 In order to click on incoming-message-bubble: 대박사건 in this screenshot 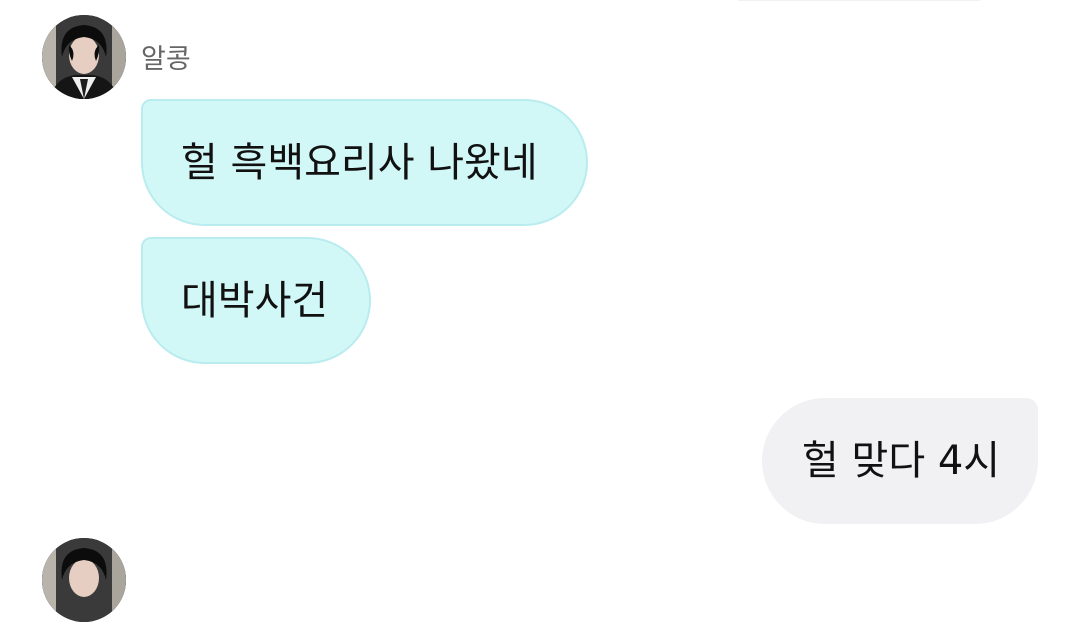, I will do `click(256, 300)`.